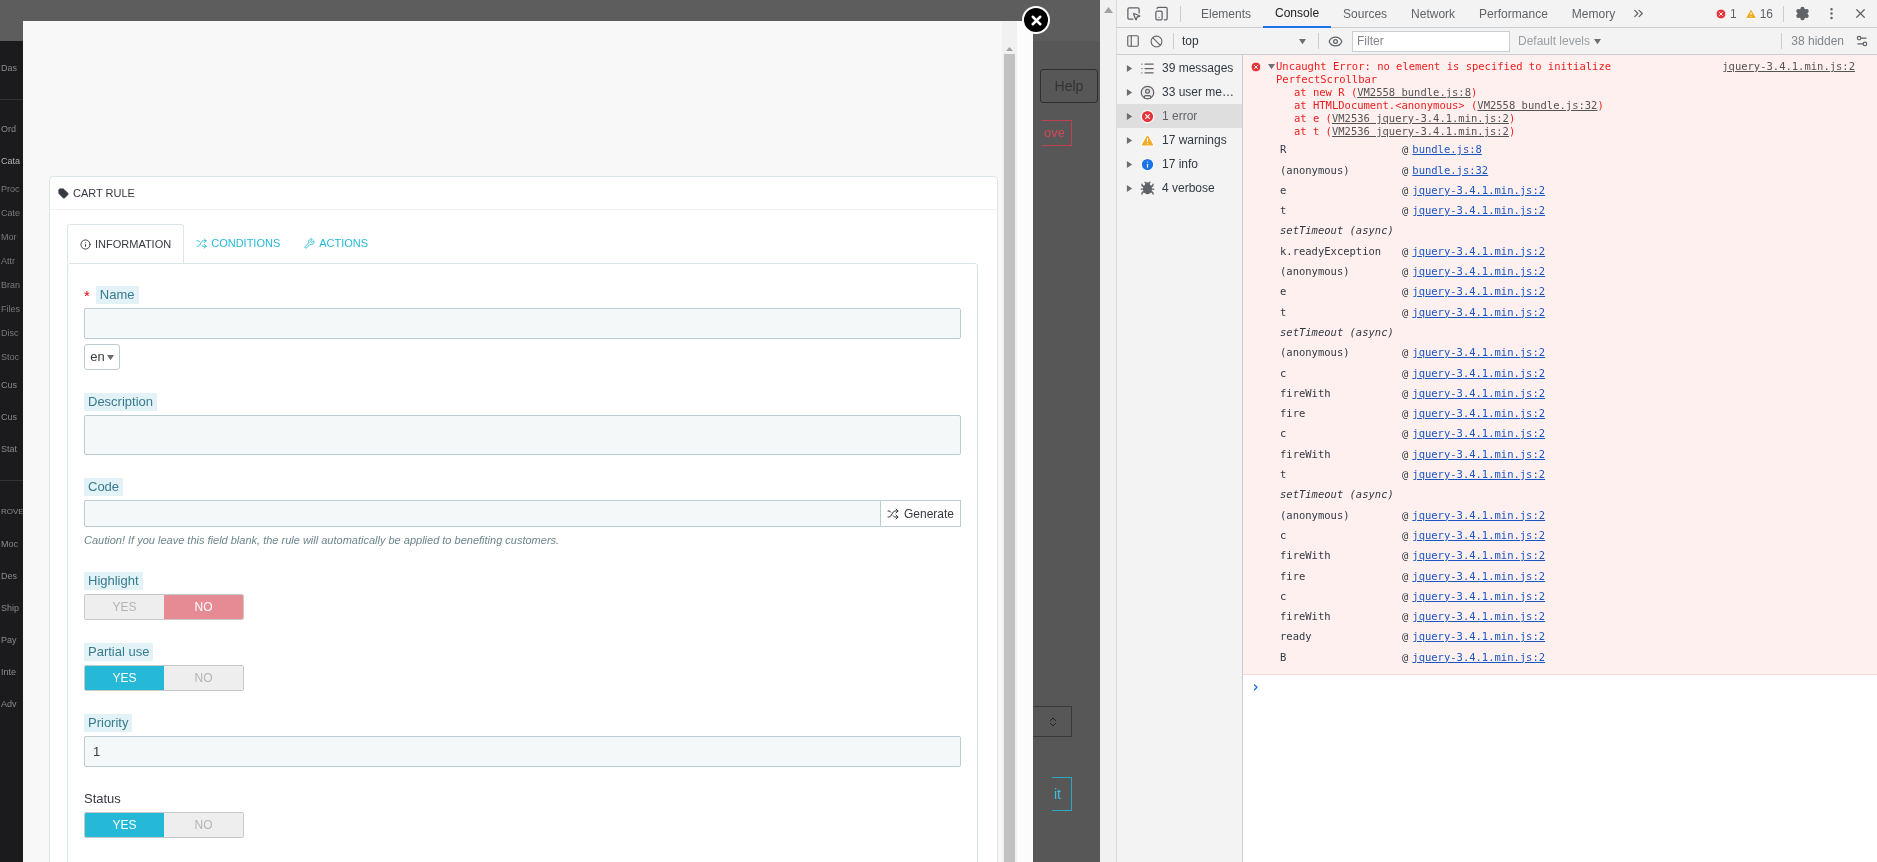 This screenshot has height=862, width=1877. What do you see at coordinates (1433, 14) in the screenshot?
I see `devtools-tab: Network` at bounding box center [1433, 14].